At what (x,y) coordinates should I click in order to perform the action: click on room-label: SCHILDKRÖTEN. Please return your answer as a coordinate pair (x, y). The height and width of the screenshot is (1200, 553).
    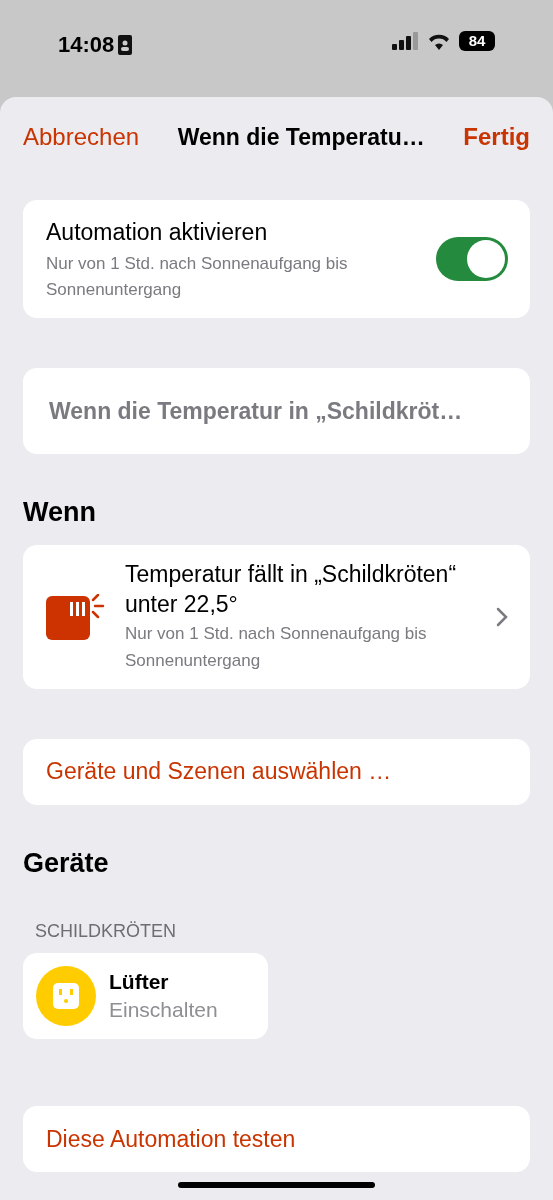
    Looking at the image, I should click on (106, 931).